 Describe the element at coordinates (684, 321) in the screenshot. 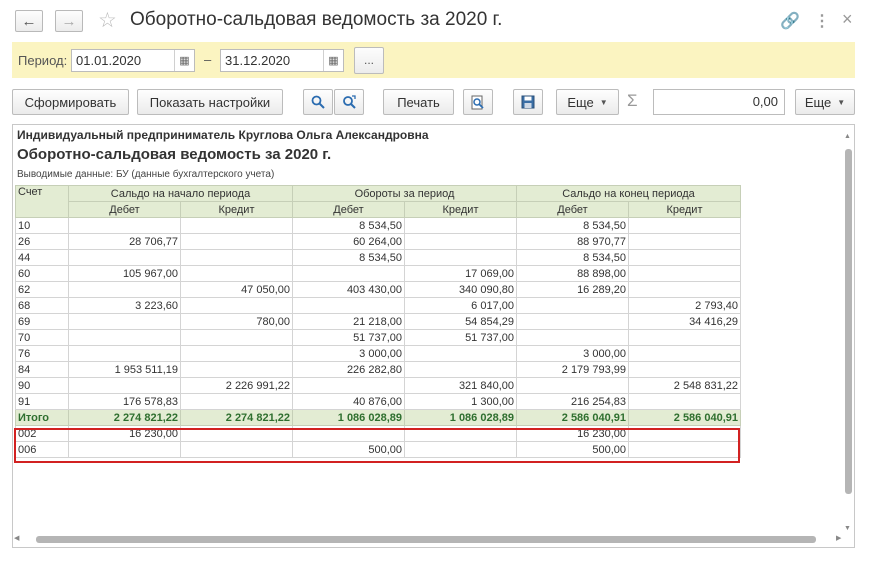

I see `amount-cell: 34 416,29` at that location.